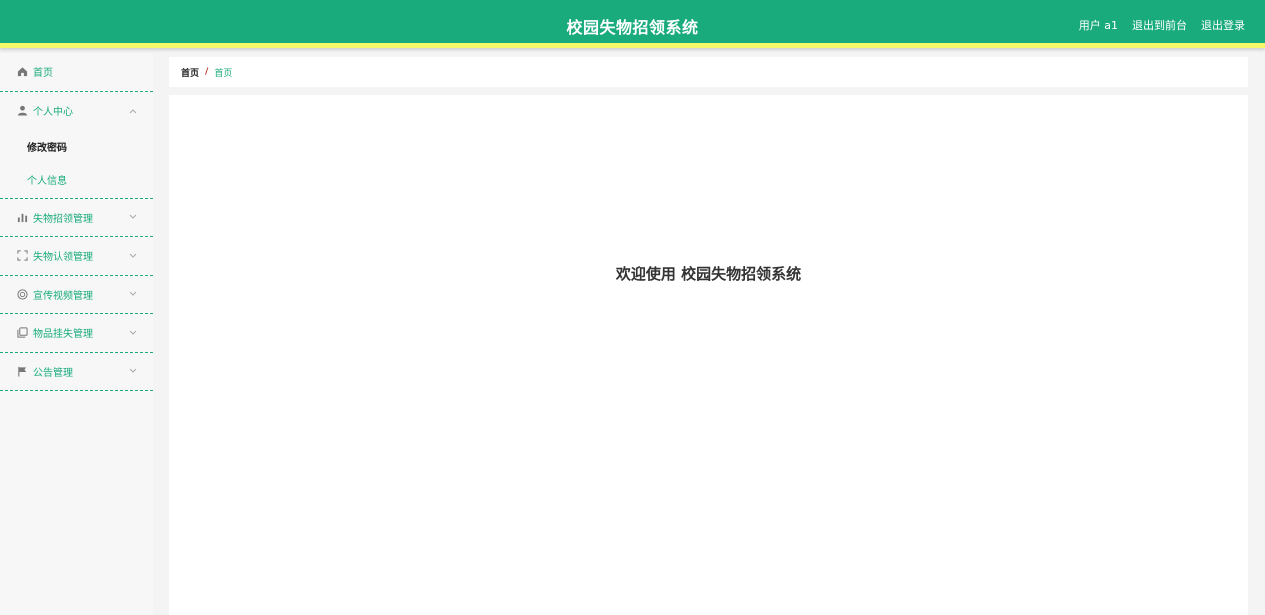  What do you see at coordinates (63, 258) in the screenshot?
I see `sidebar-item-label: 失物认领管理` at bounding box center [63, 258].